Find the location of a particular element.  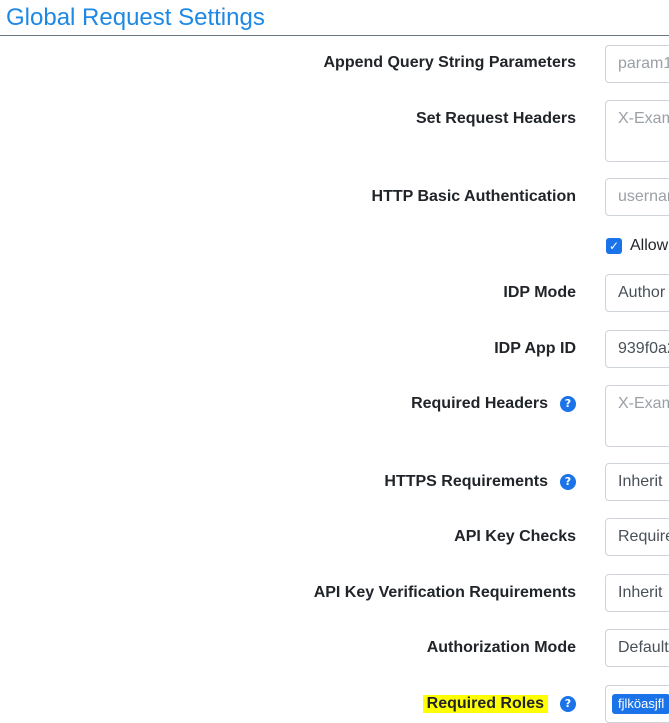

label-required-headers: Required Headers is located at coordinates (479, 403).